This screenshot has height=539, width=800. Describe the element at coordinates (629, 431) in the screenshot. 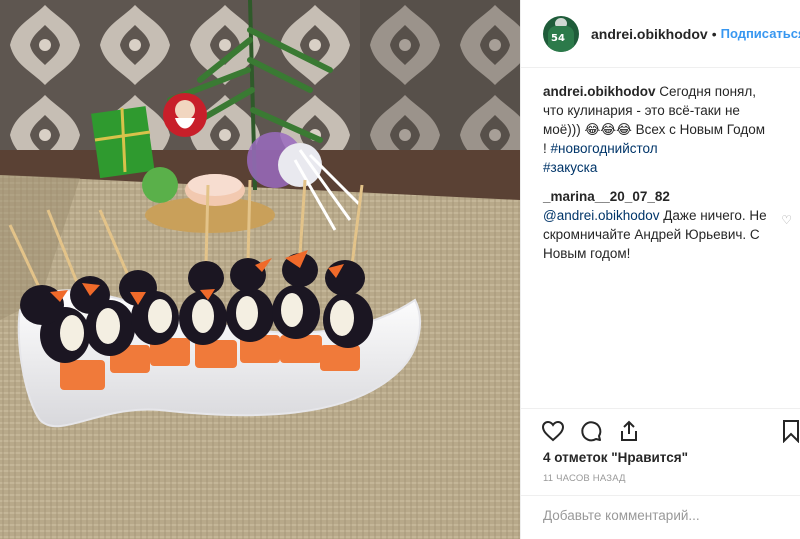

I see `share-icon` at that location.